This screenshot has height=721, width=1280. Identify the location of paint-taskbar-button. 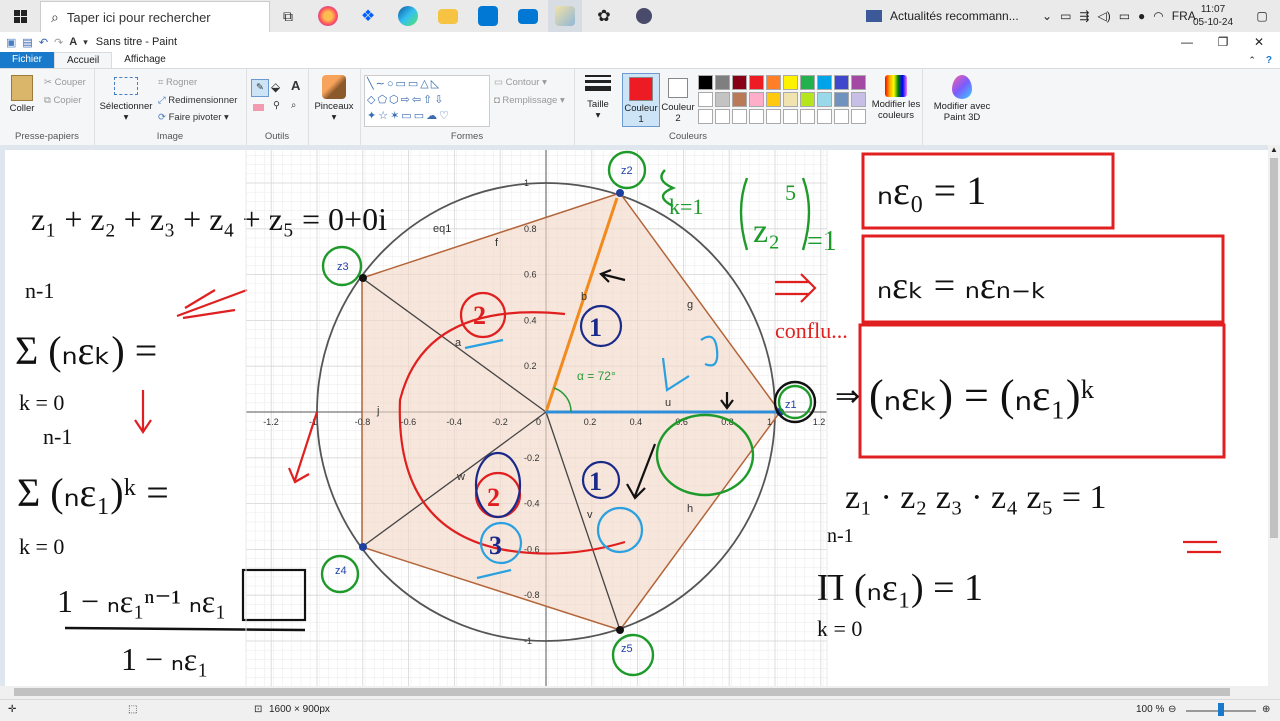
(565, 17).